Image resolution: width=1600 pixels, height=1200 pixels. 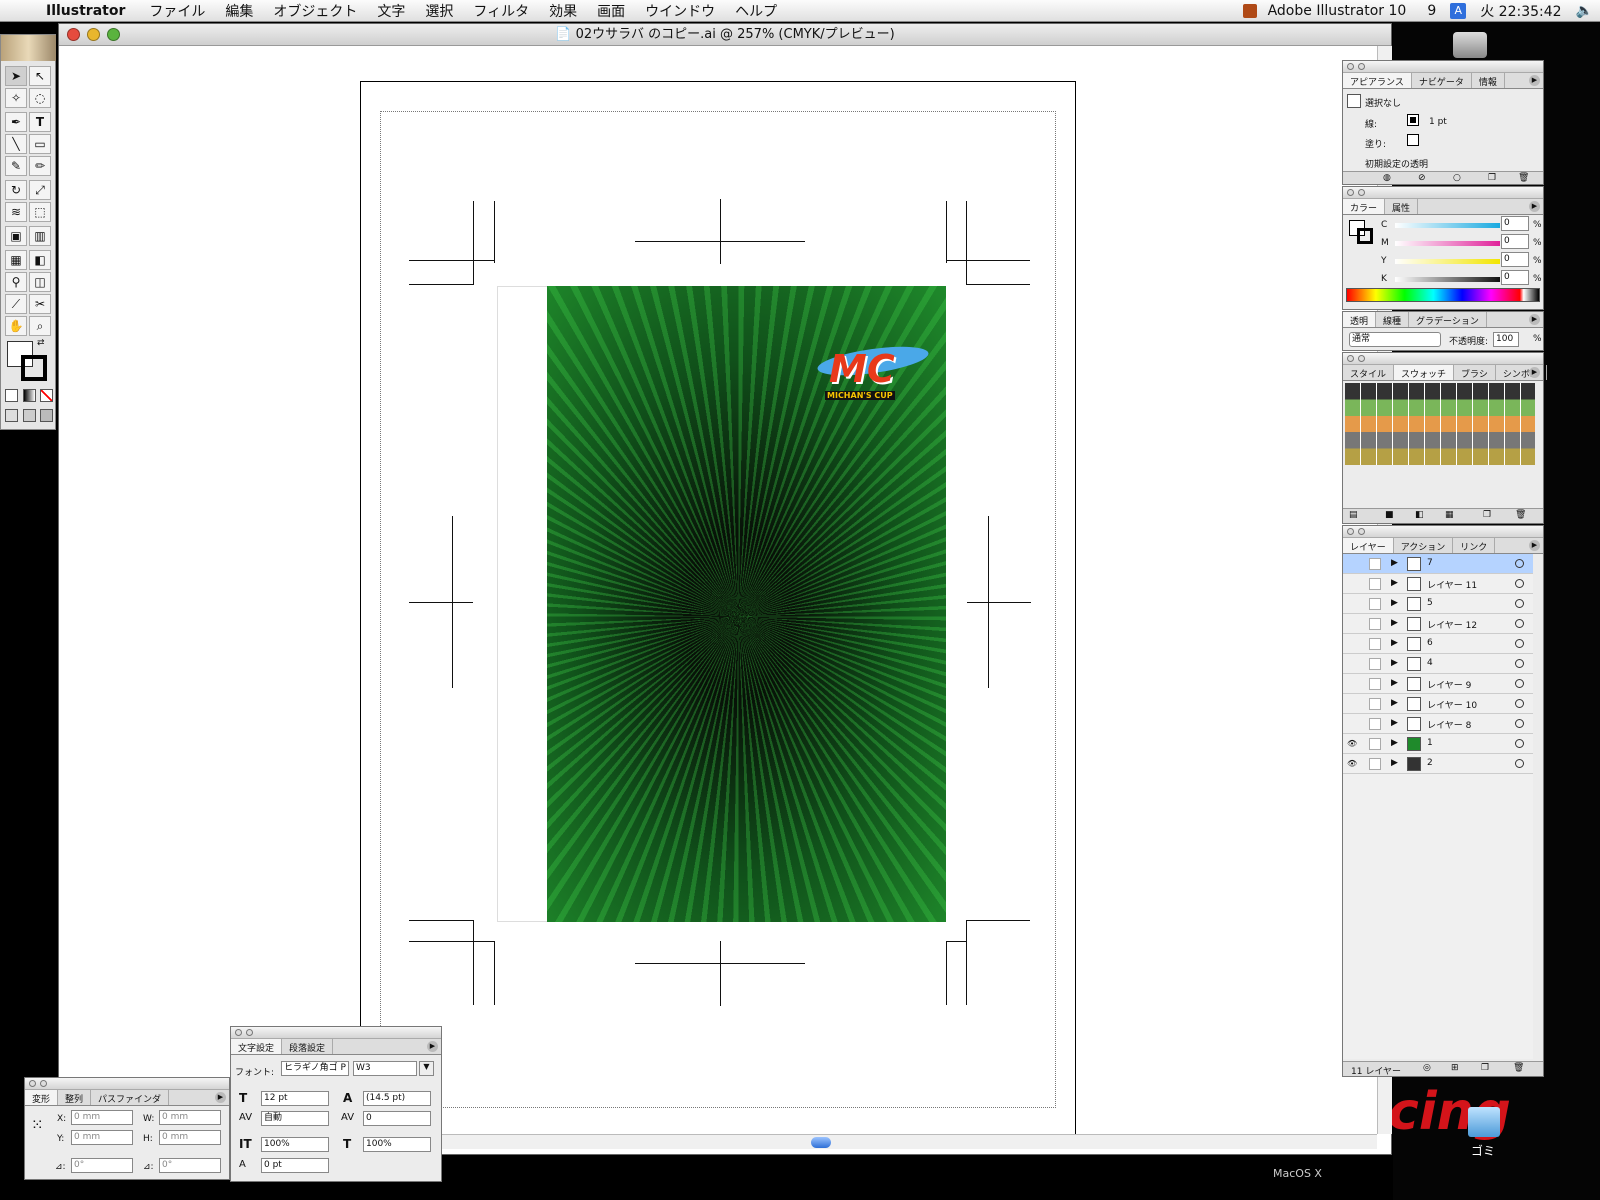 What do you see at coordinates (40, 166) in the screenshot?
I see `pencil-tool-icon: ✏` at bounding box center [40, 166].